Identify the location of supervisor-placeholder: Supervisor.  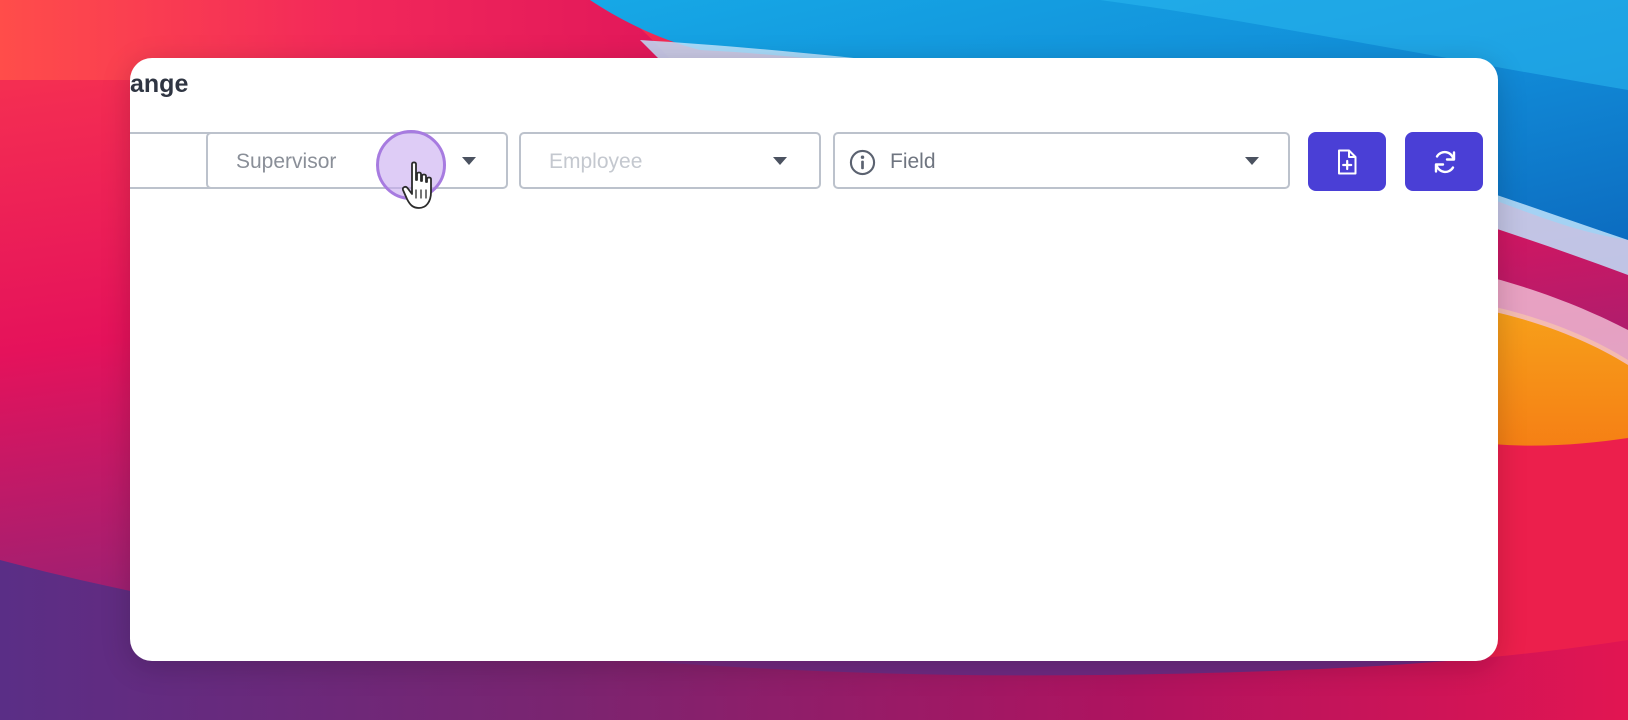
(286, 161).